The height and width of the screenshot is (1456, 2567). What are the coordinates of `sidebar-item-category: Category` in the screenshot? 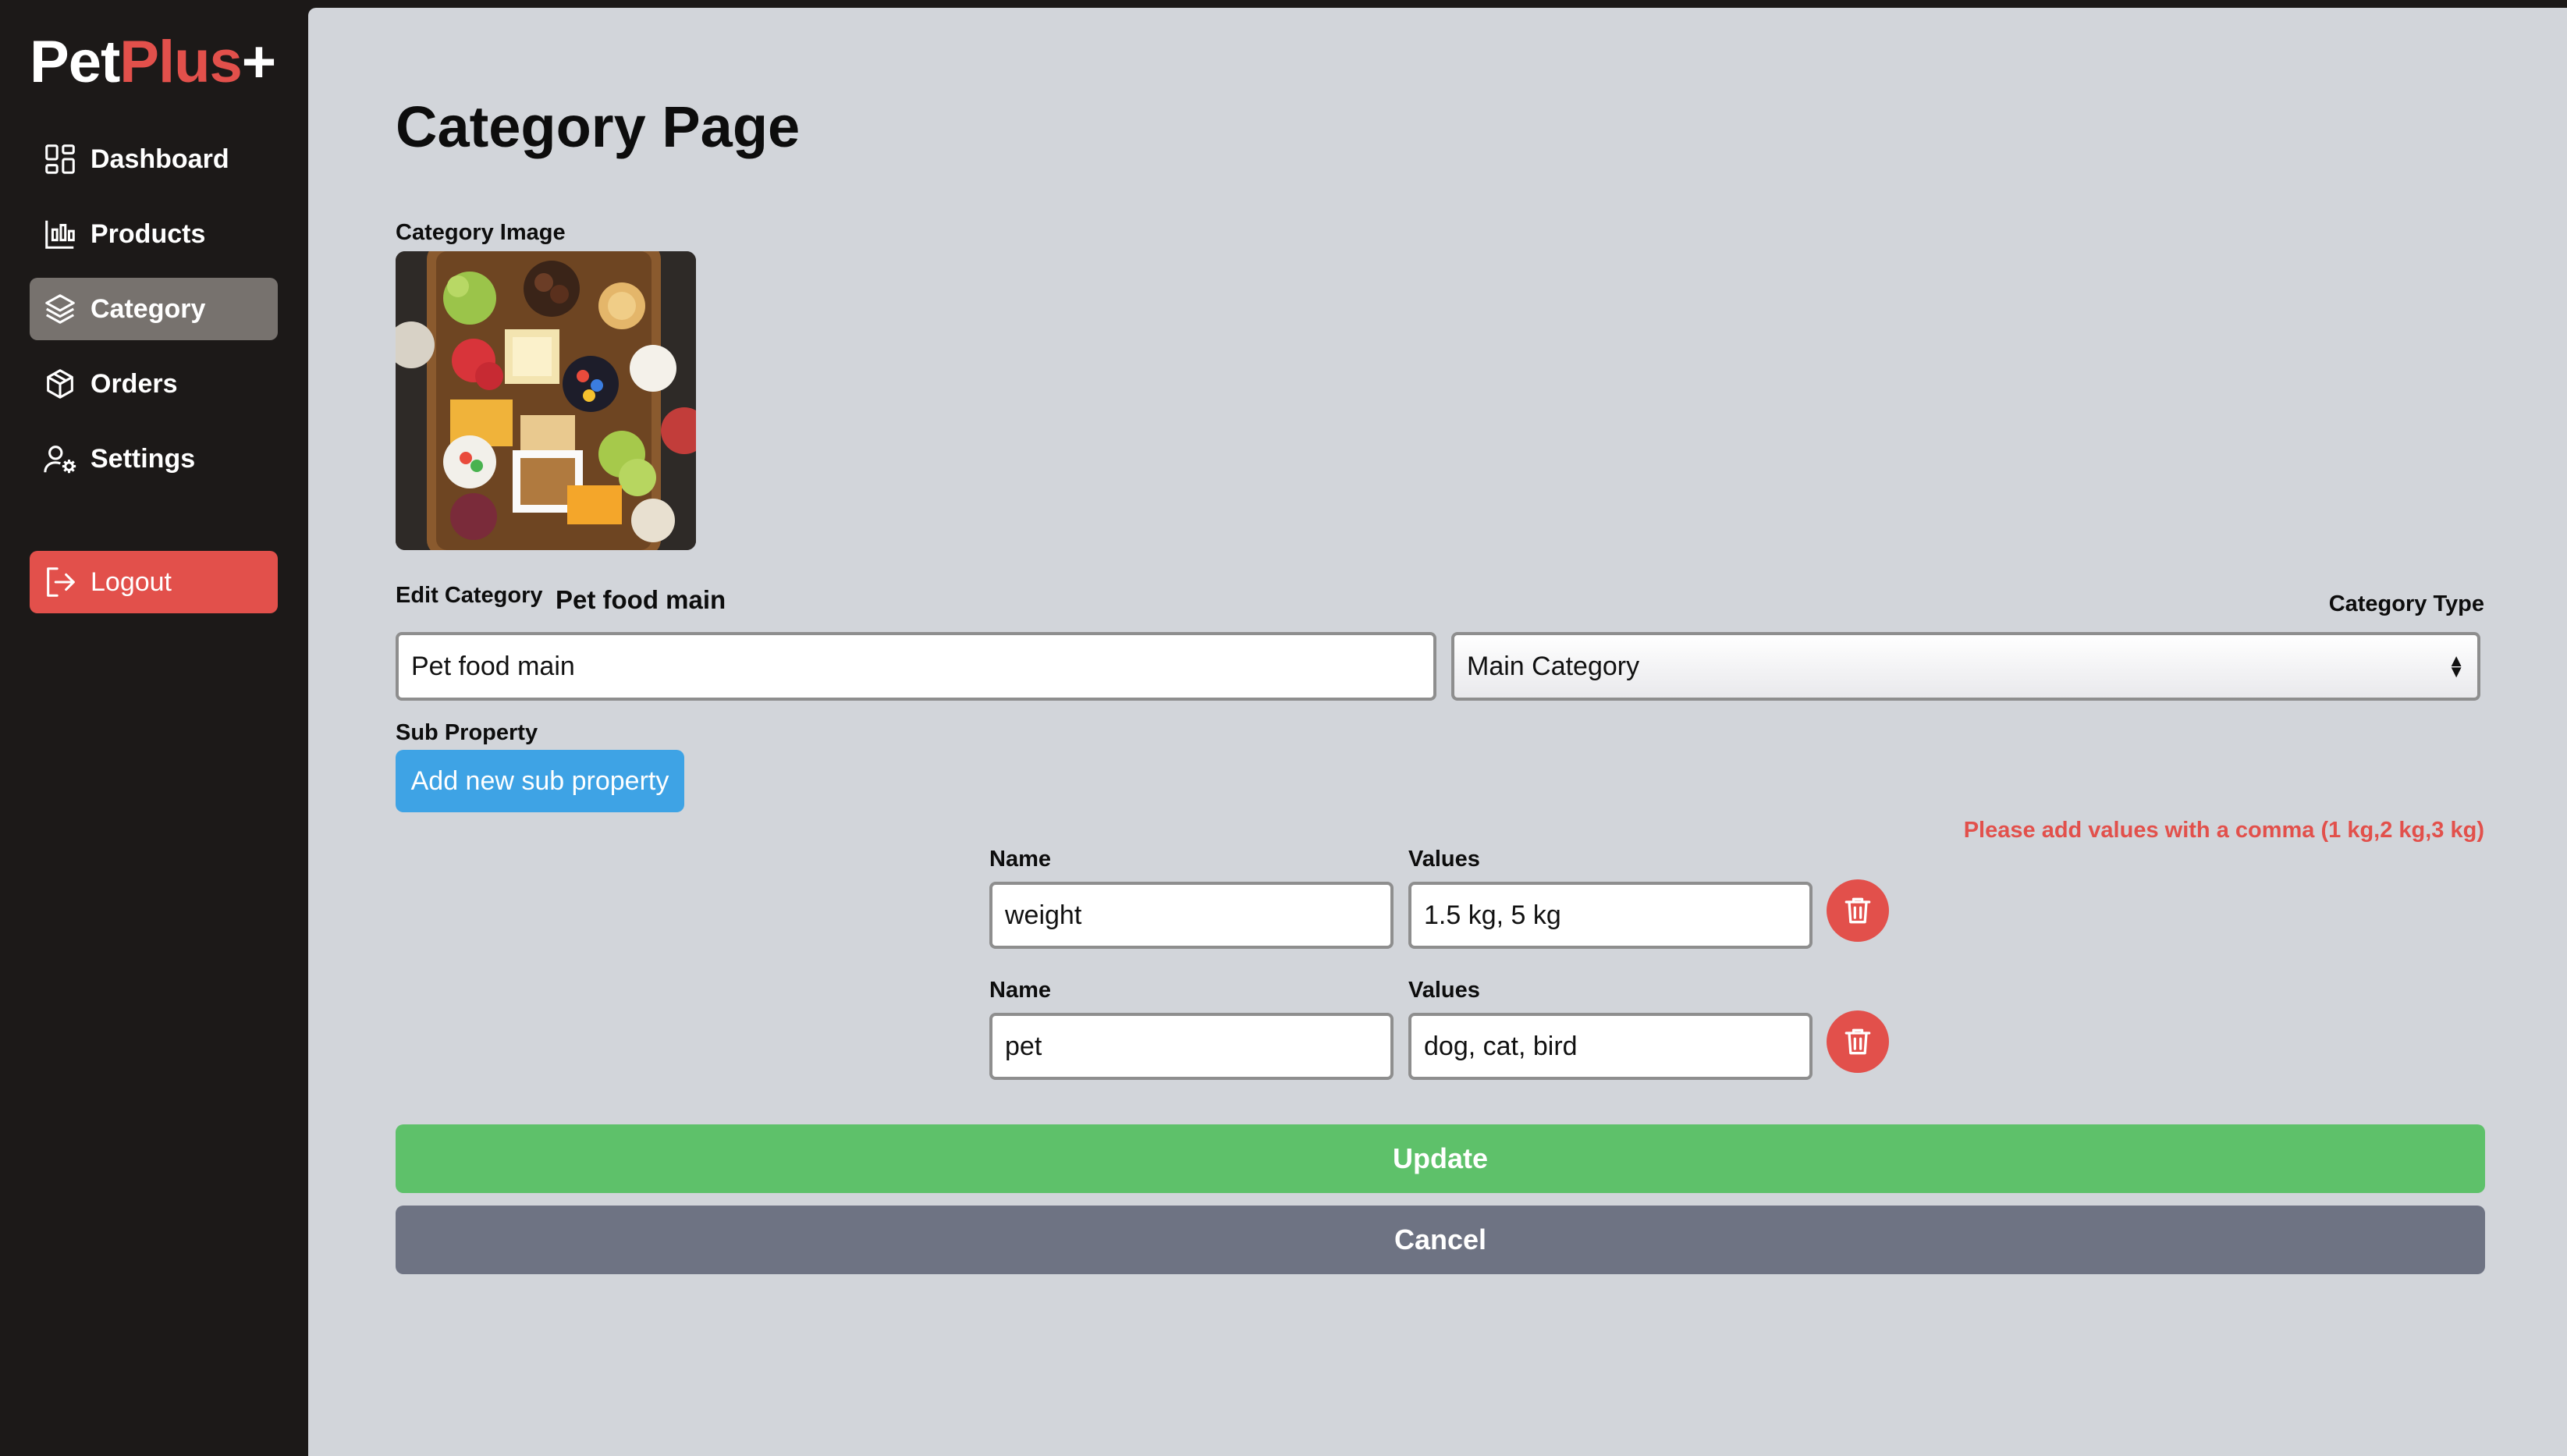 It's located at (154, 309).